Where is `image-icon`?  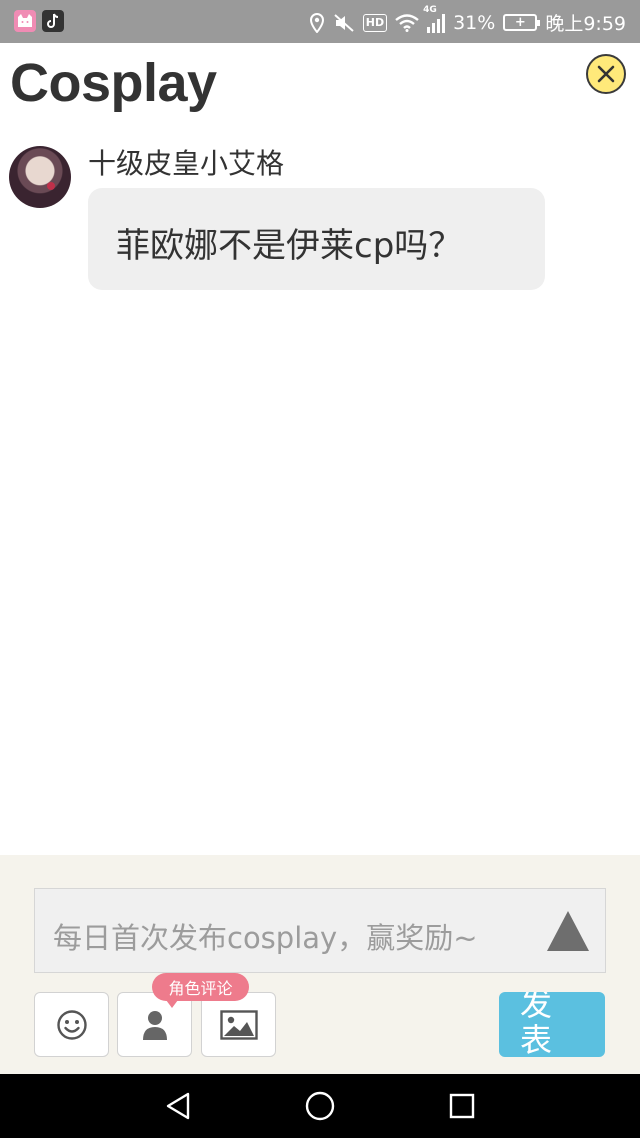
image-icon is located at coordinates (238, 1024).